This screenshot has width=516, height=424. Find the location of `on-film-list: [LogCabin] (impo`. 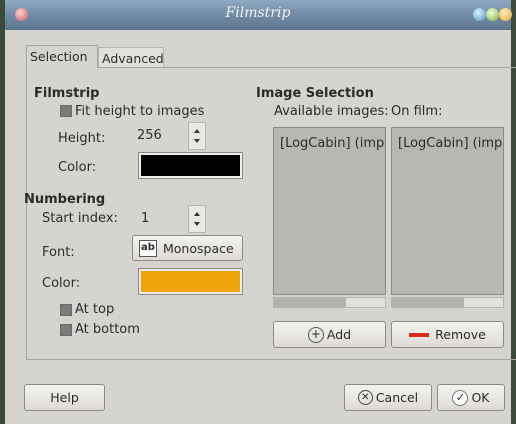

on-film-list: [LogCabin] (impo is located at coordinates (447, 211).